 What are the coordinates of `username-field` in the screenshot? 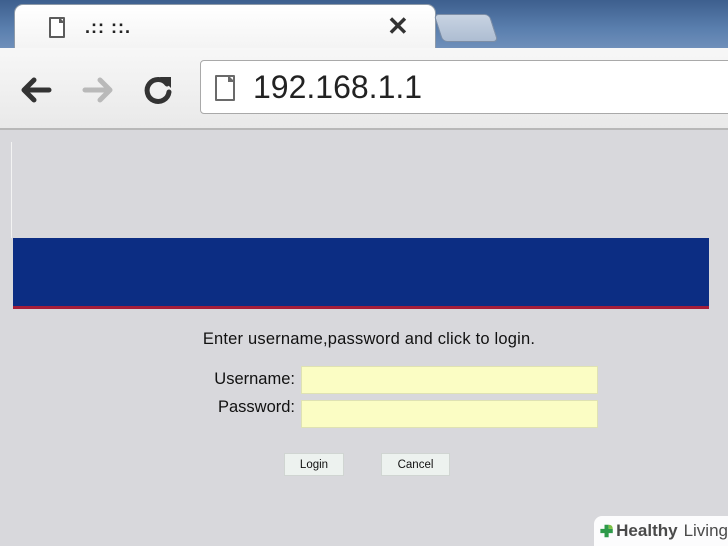 It's located at (449, 380).